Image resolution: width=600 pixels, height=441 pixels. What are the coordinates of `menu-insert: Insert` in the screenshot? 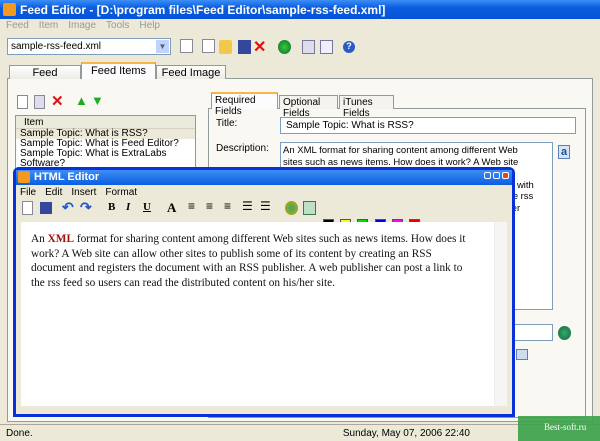 It's located at (83, 192).